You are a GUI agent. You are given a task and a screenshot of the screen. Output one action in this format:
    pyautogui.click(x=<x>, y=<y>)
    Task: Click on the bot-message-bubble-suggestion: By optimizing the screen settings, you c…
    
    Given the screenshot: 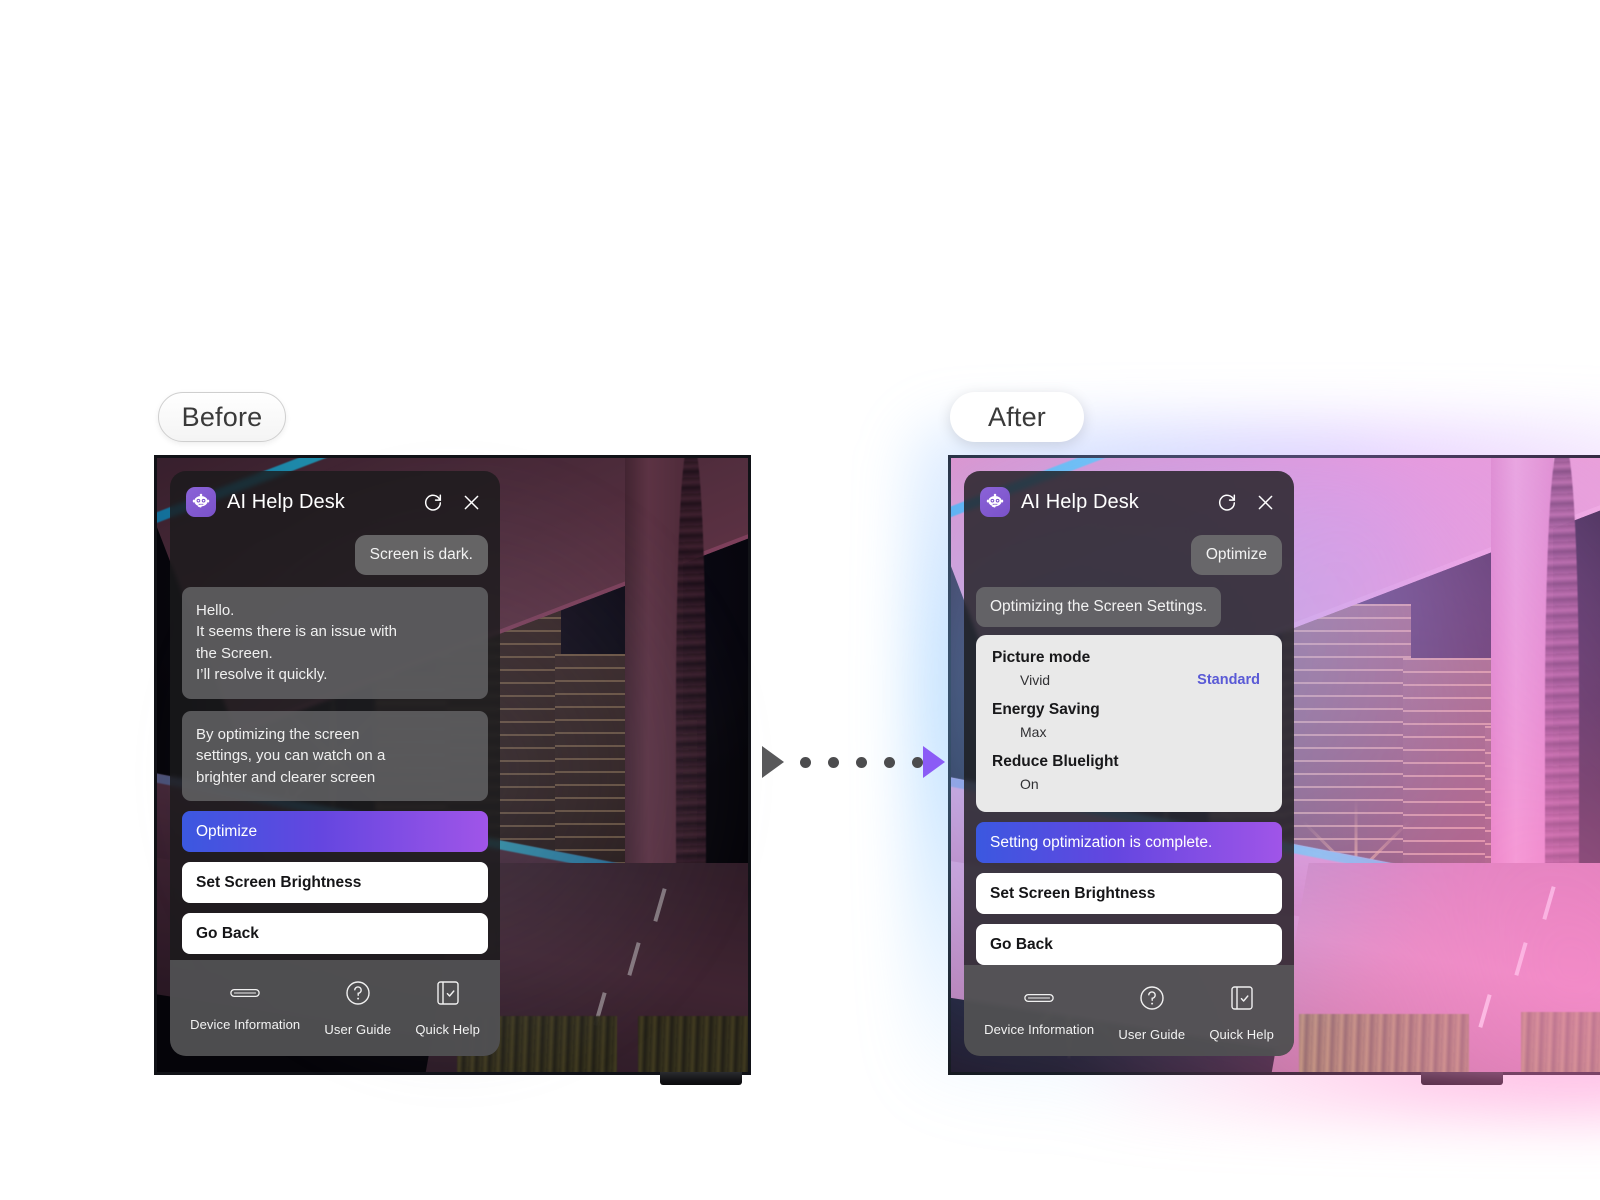 What is the action you would take?
    pyautogui.click(x=335, y=756)
    